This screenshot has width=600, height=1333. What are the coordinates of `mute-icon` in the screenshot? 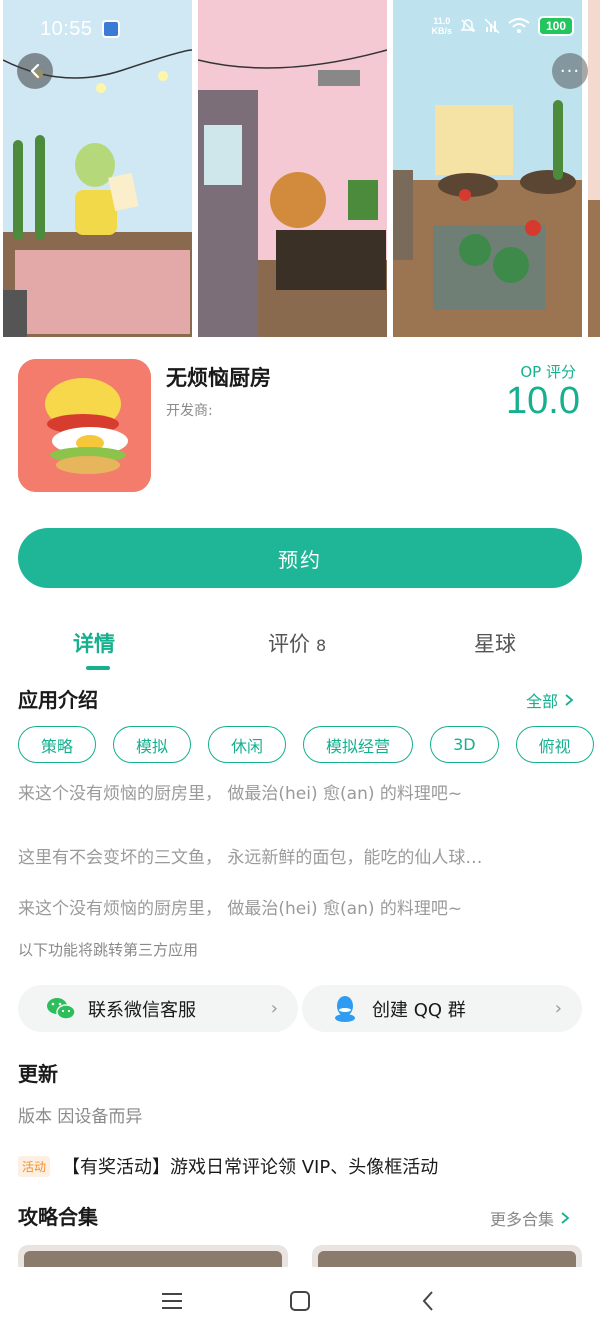 It's located at (468, 26).